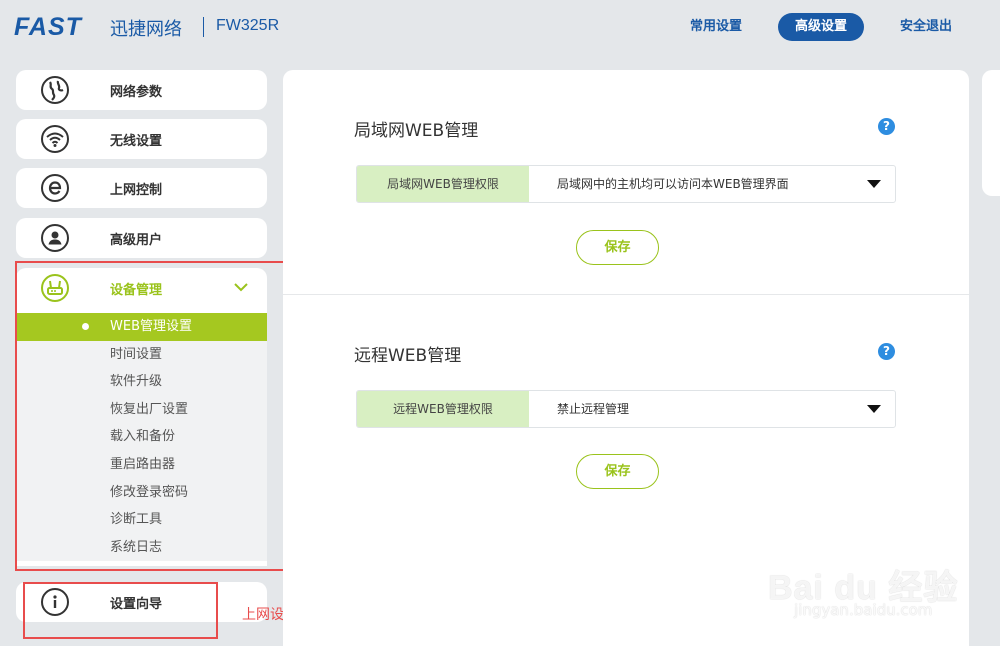  I want to click on header: FAST 迅捷网络 FW325R 常用设置 高级设置 安全退出, so click(500, 28).